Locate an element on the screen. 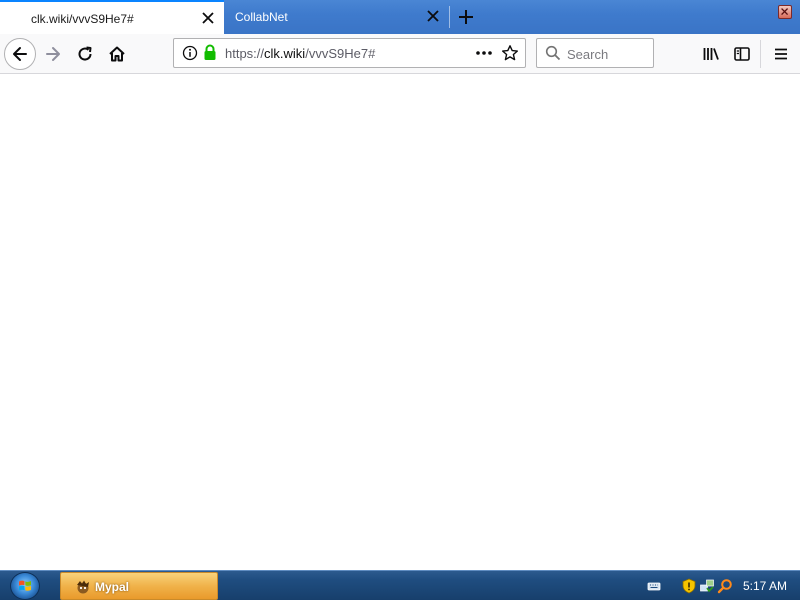  url-text: https://clk.wiki/vvvS9He7# is located at coordinates (300, 53).